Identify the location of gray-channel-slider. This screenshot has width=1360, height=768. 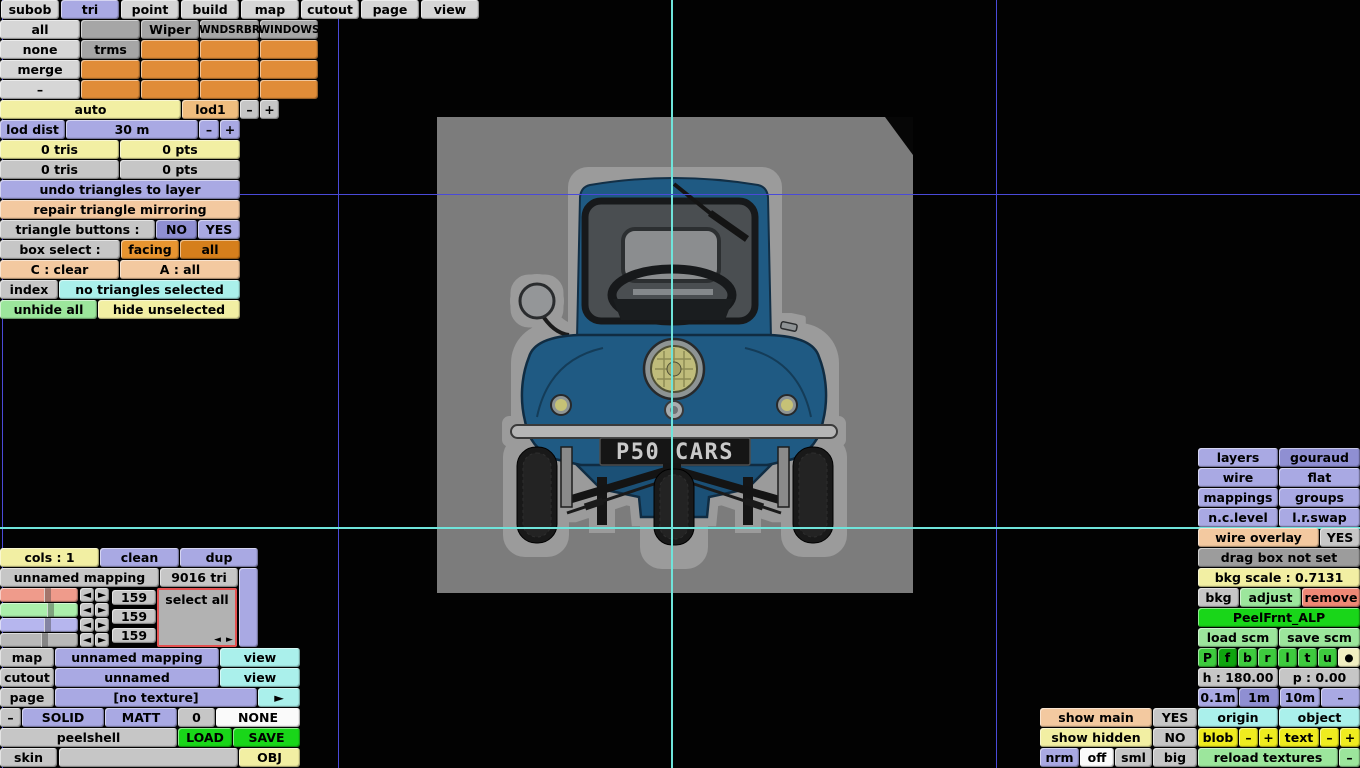
(39, 640).